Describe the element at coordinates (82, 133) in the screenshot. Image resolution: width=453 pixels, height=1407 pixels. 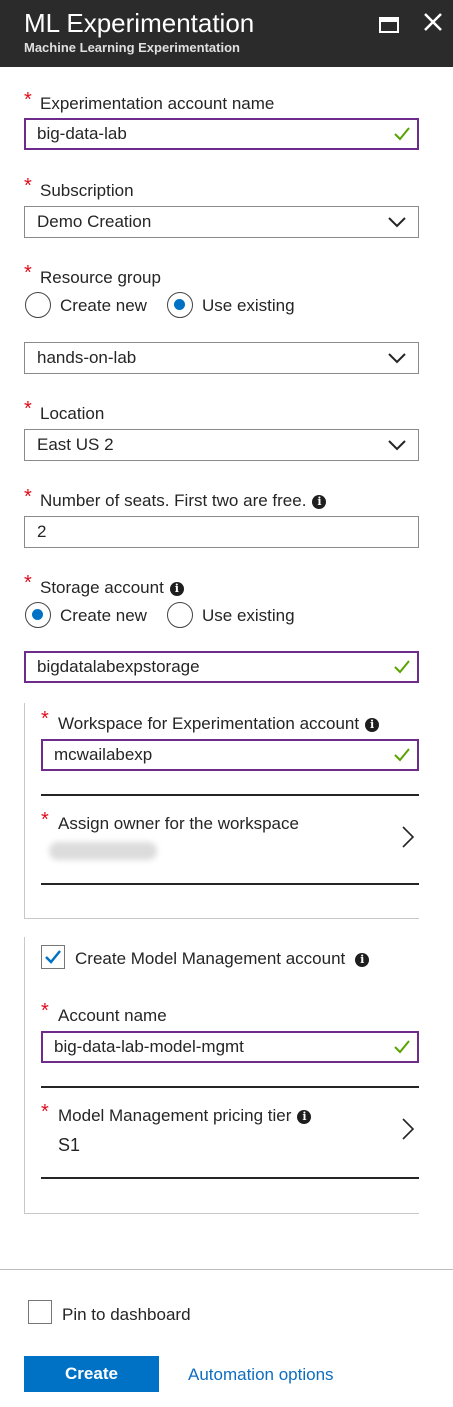
I see `experimentation-account-value: big-data-lab` at that location.